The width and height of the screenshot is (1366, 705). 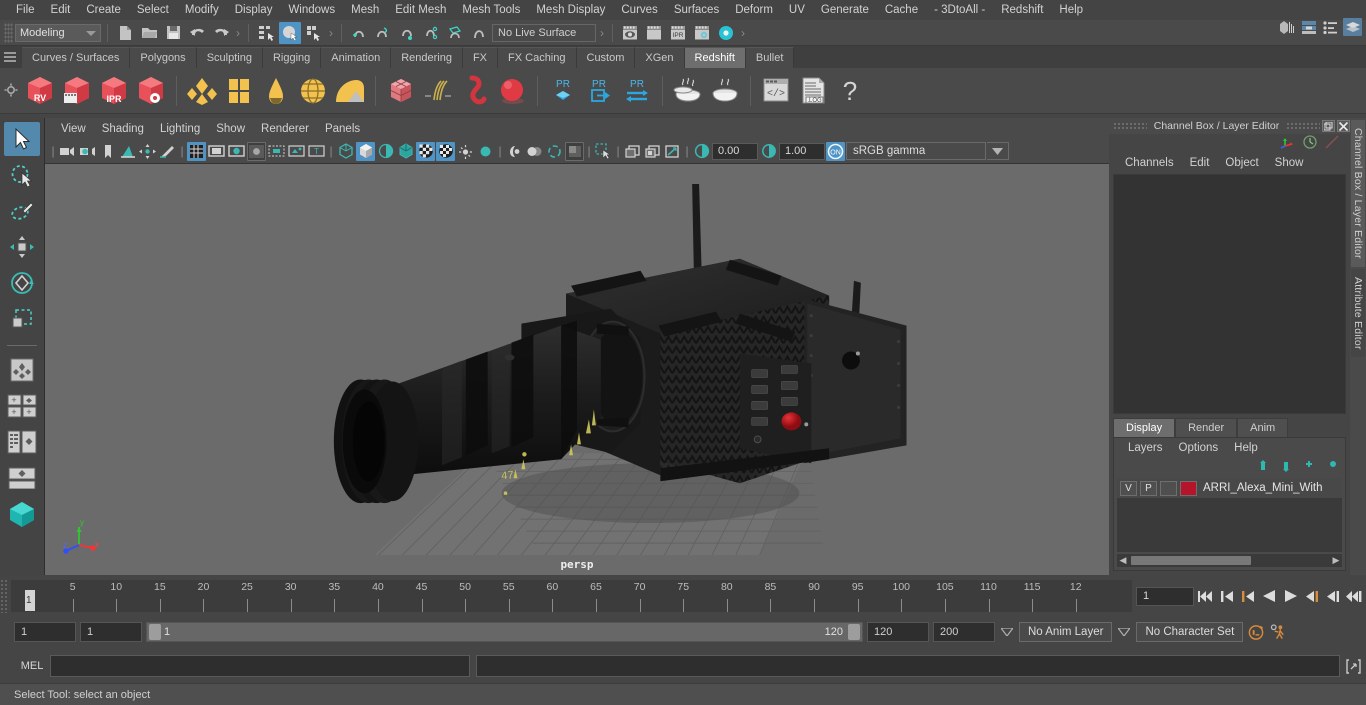 What do you see at coordinates (22, 139) in the screenshot?
I see `select-tool-button` at bounding box center [22, 139].